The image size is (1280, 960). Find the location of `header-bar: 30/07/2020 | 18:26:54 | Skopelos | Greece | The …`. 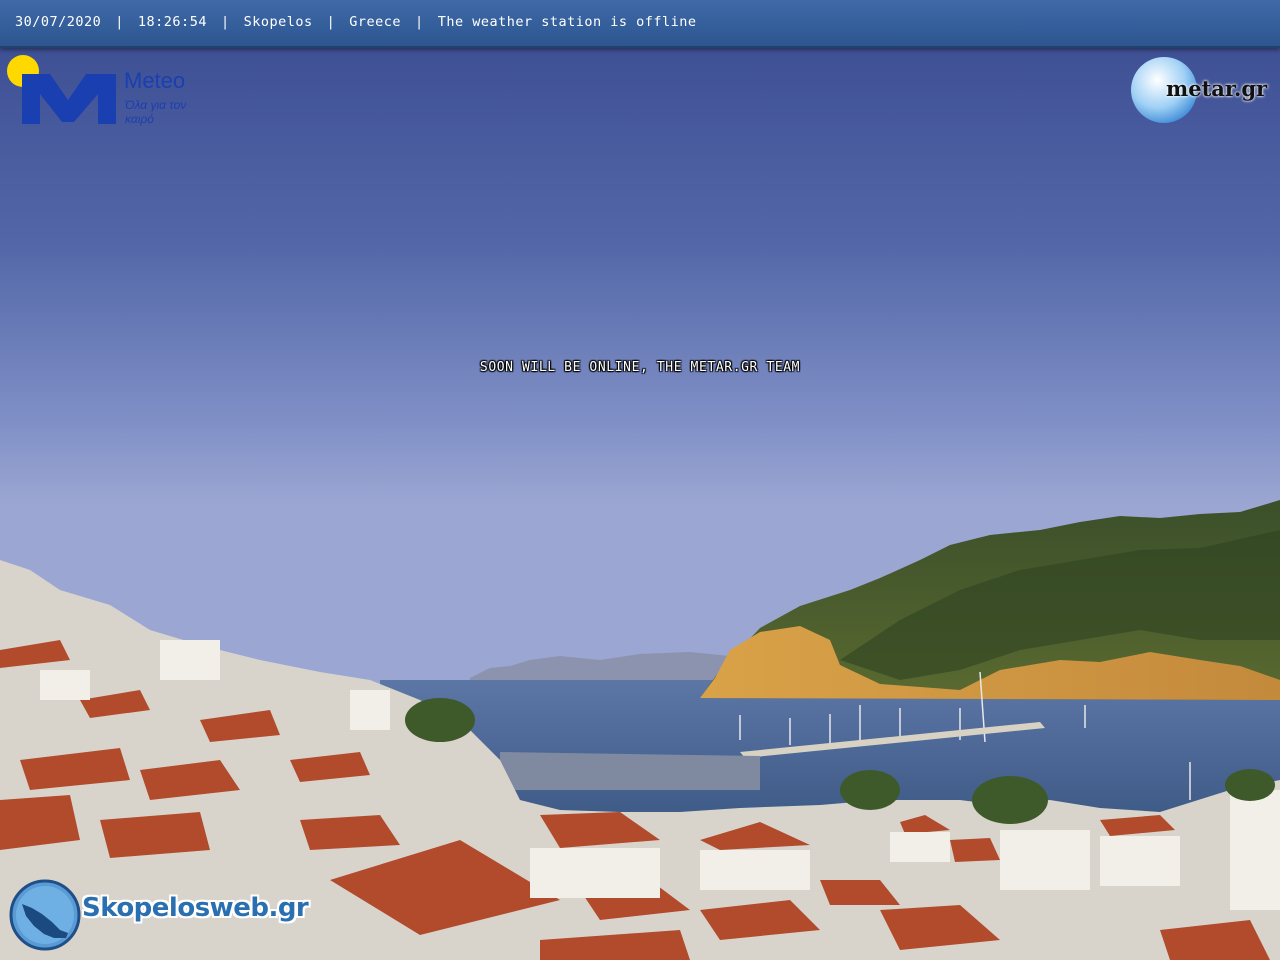

header-bar: 30/07/2020 | 18:26:54 | Skopelos | Greece | The … is located at coordinates (640, 24).